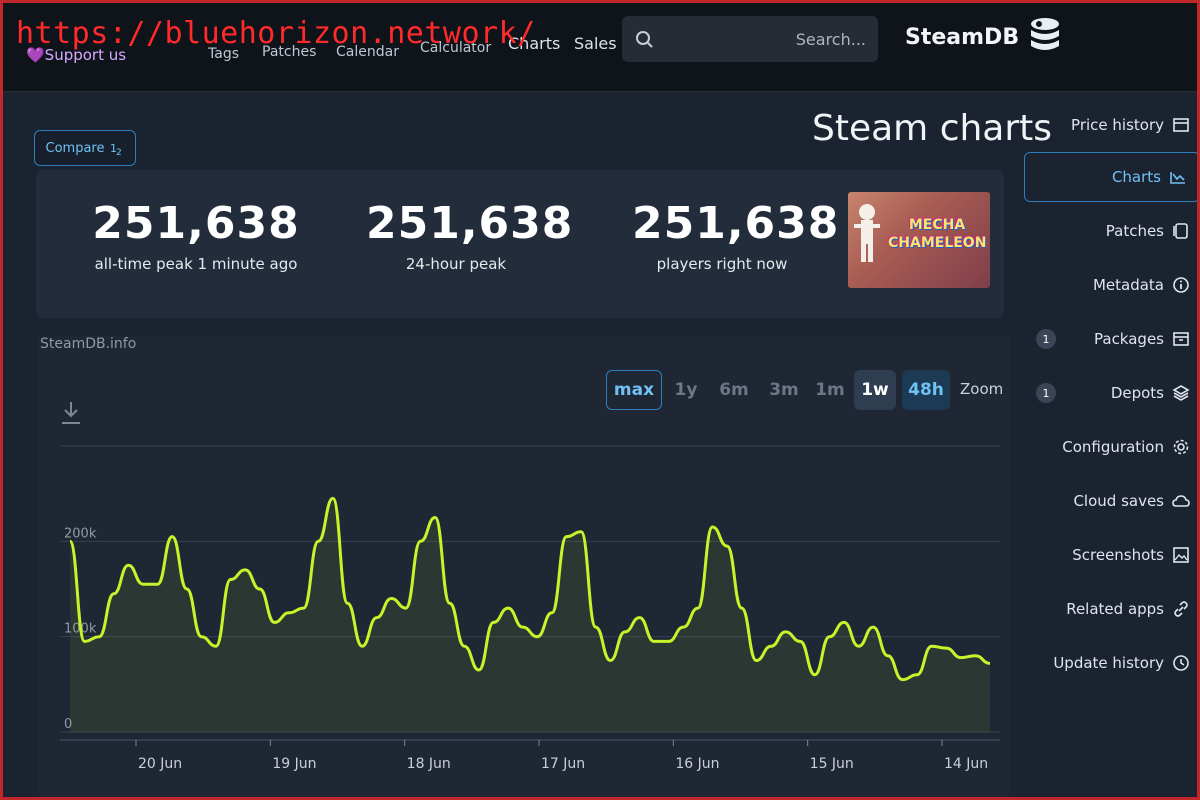 Image resolution: width=1200 pixels, height=800 pixels. I want to click on game-title-line1: MECHA, so click(937, 225).